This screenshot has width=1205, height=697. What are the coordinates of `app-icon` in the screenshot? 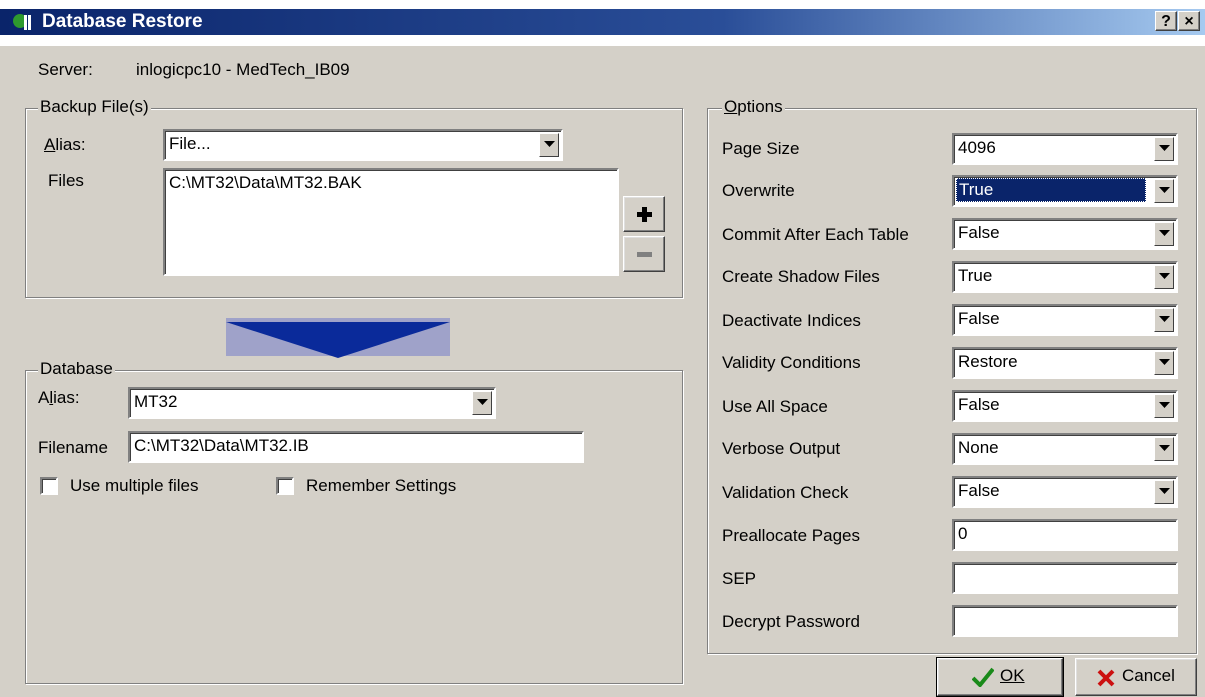 It's located at (22, 22).